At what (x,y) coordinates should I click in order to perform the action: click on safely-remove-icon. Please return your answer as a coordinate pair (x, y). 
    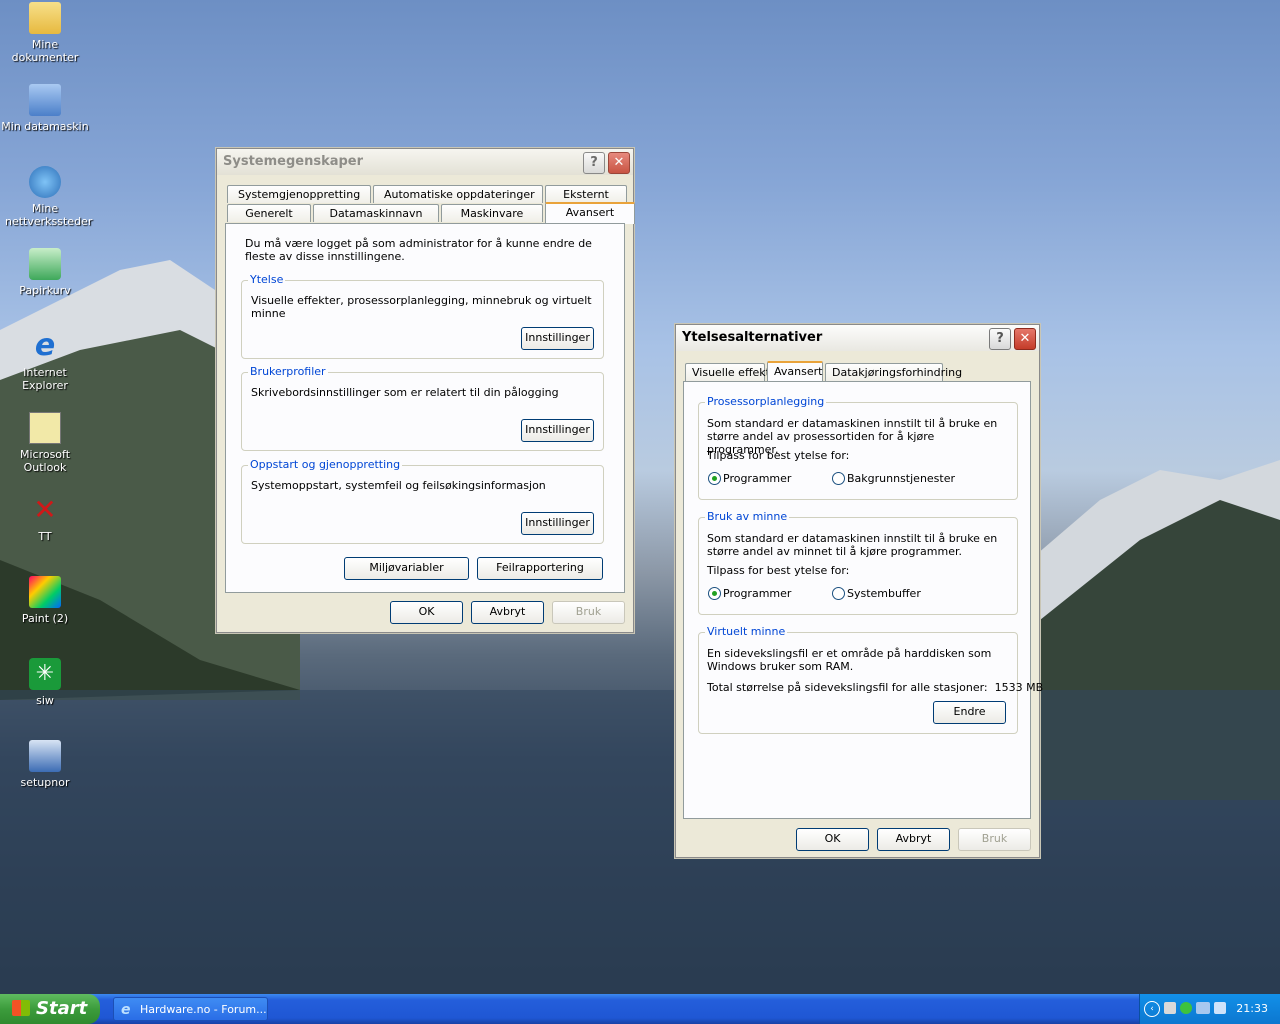
    Looking at the image, I should click on (1170, 1008).